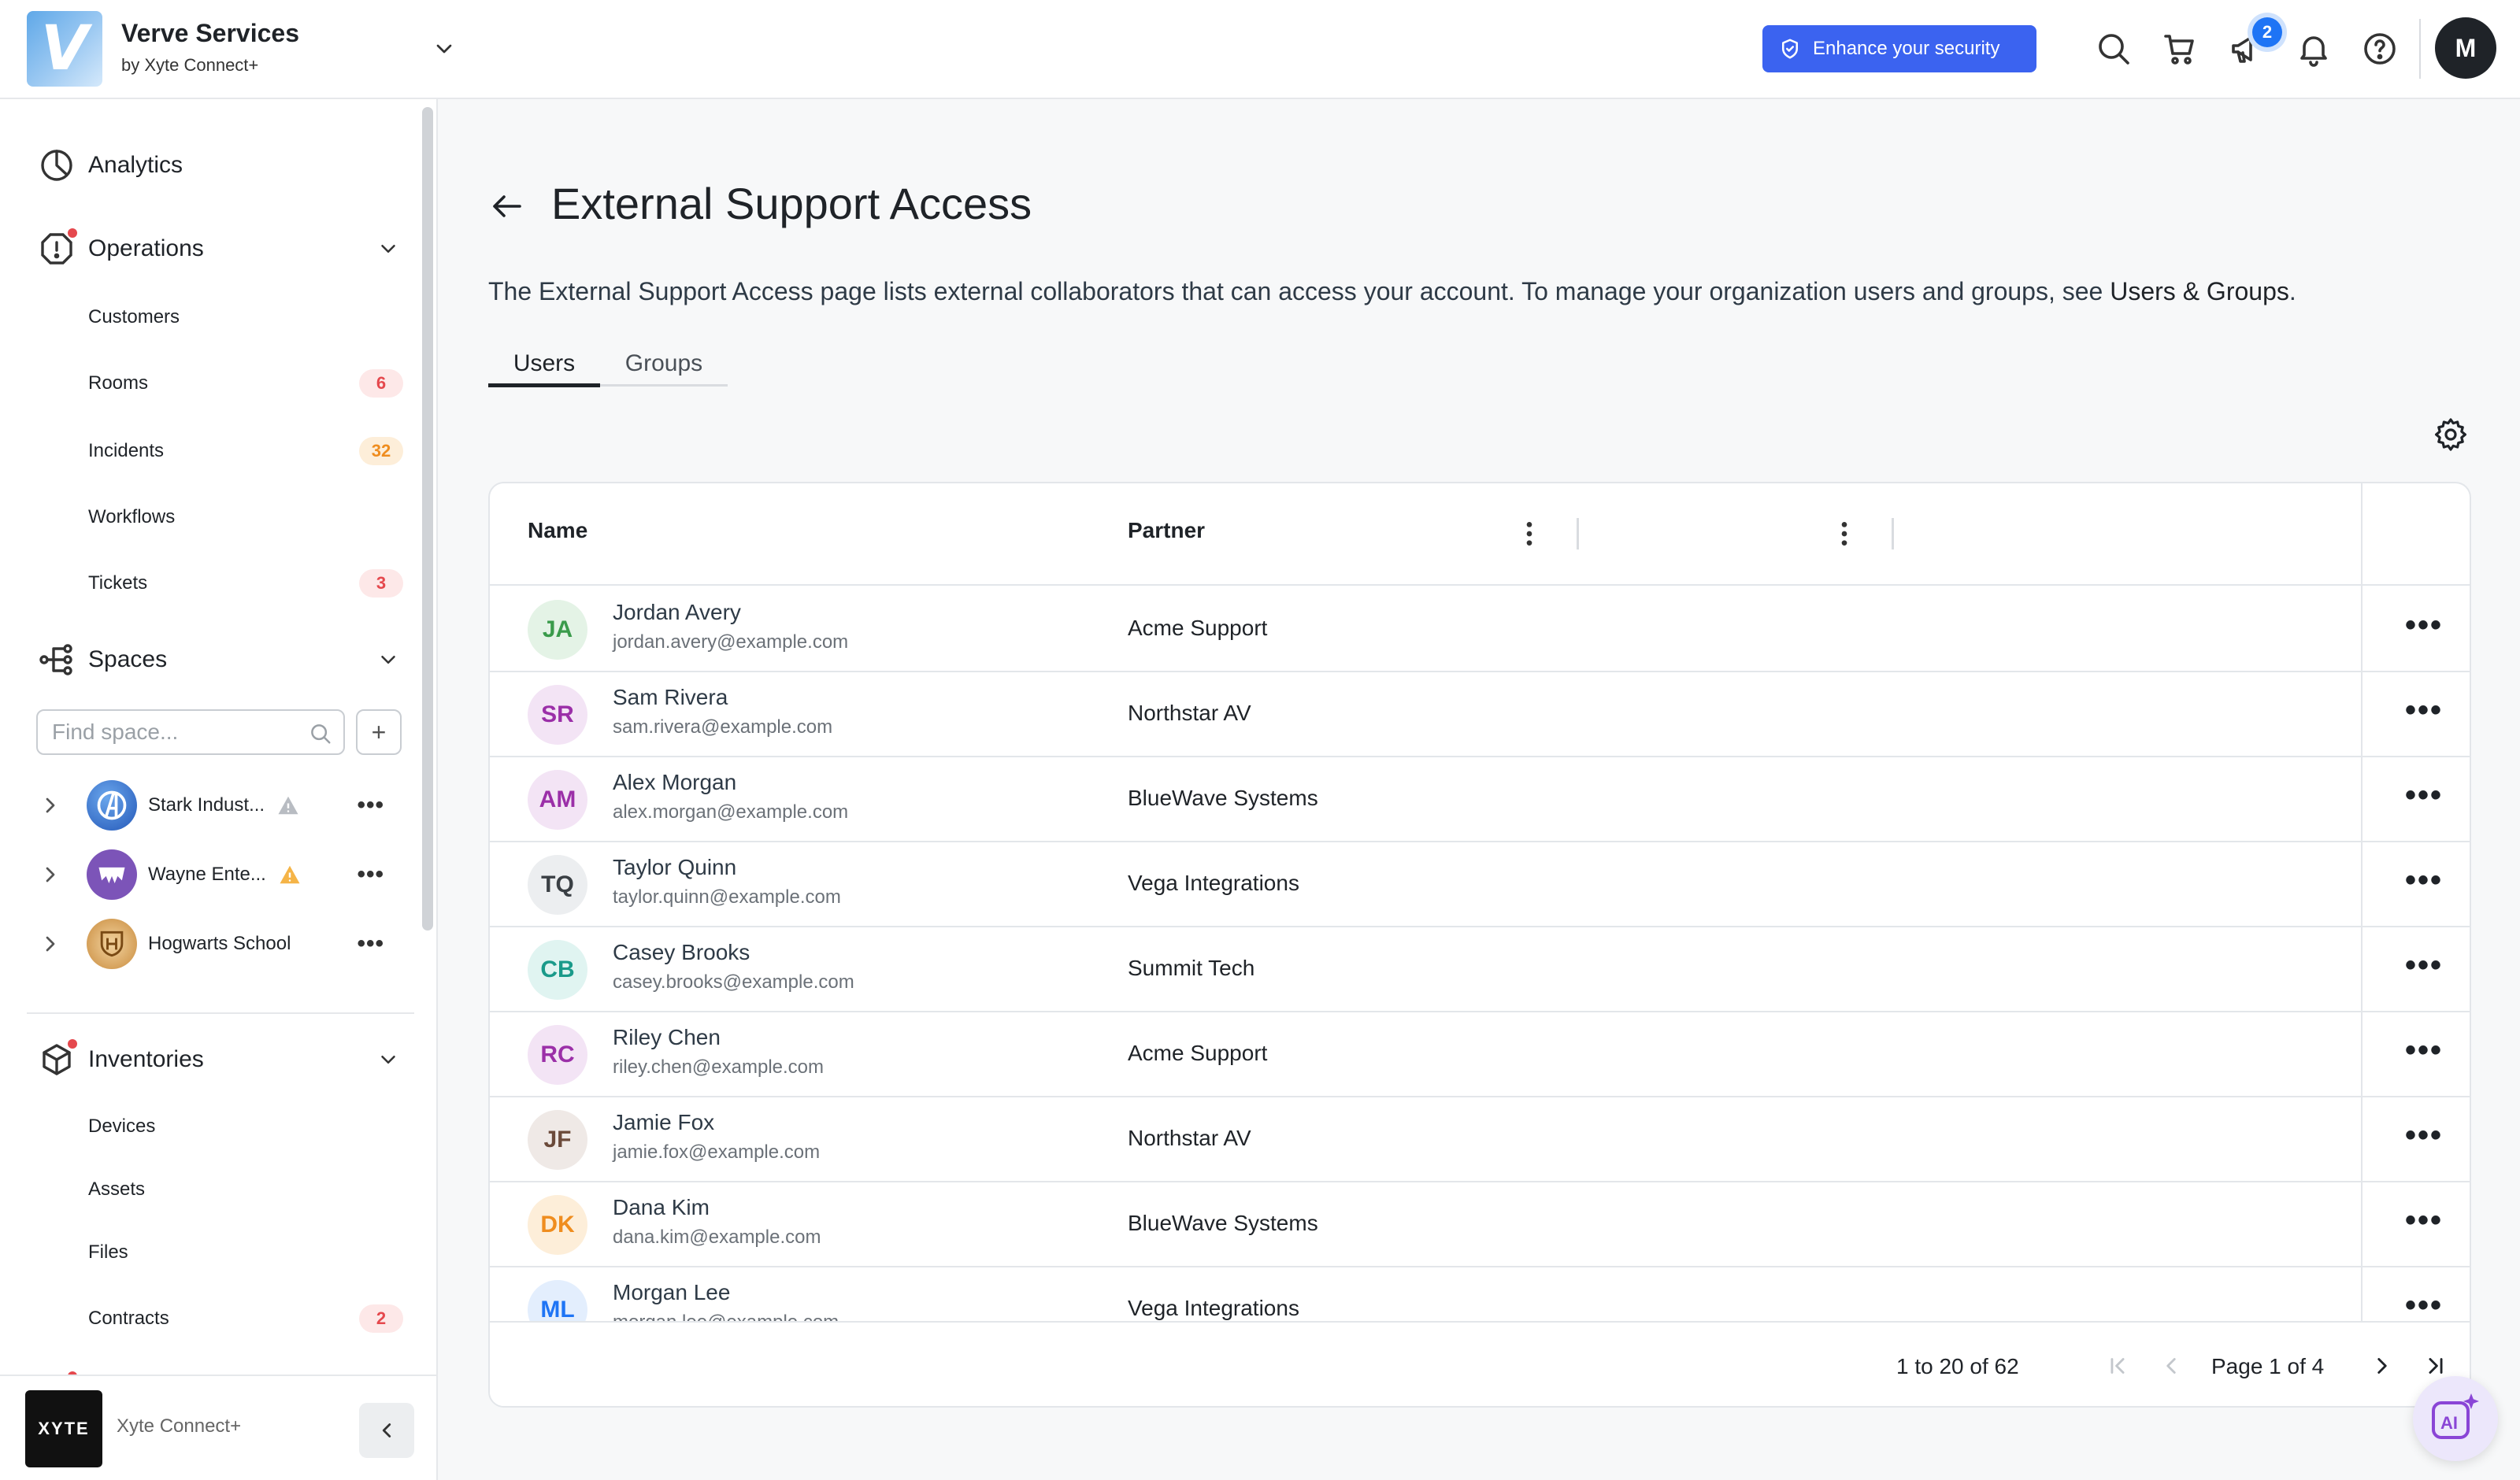 The height and width of the screenshot is (1480, 2520). Describe the element at coordinates (1957, 1366) in the screenshot. I see `pagination-range: 1 to 20 of 62` at that location.